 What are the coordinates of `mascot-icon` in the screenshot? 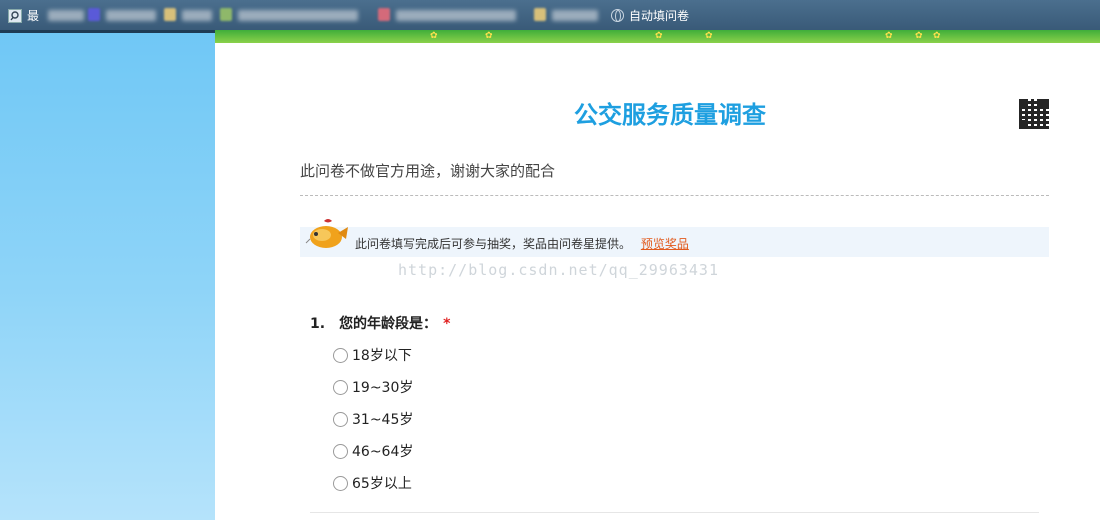 It's located at (326, 233).